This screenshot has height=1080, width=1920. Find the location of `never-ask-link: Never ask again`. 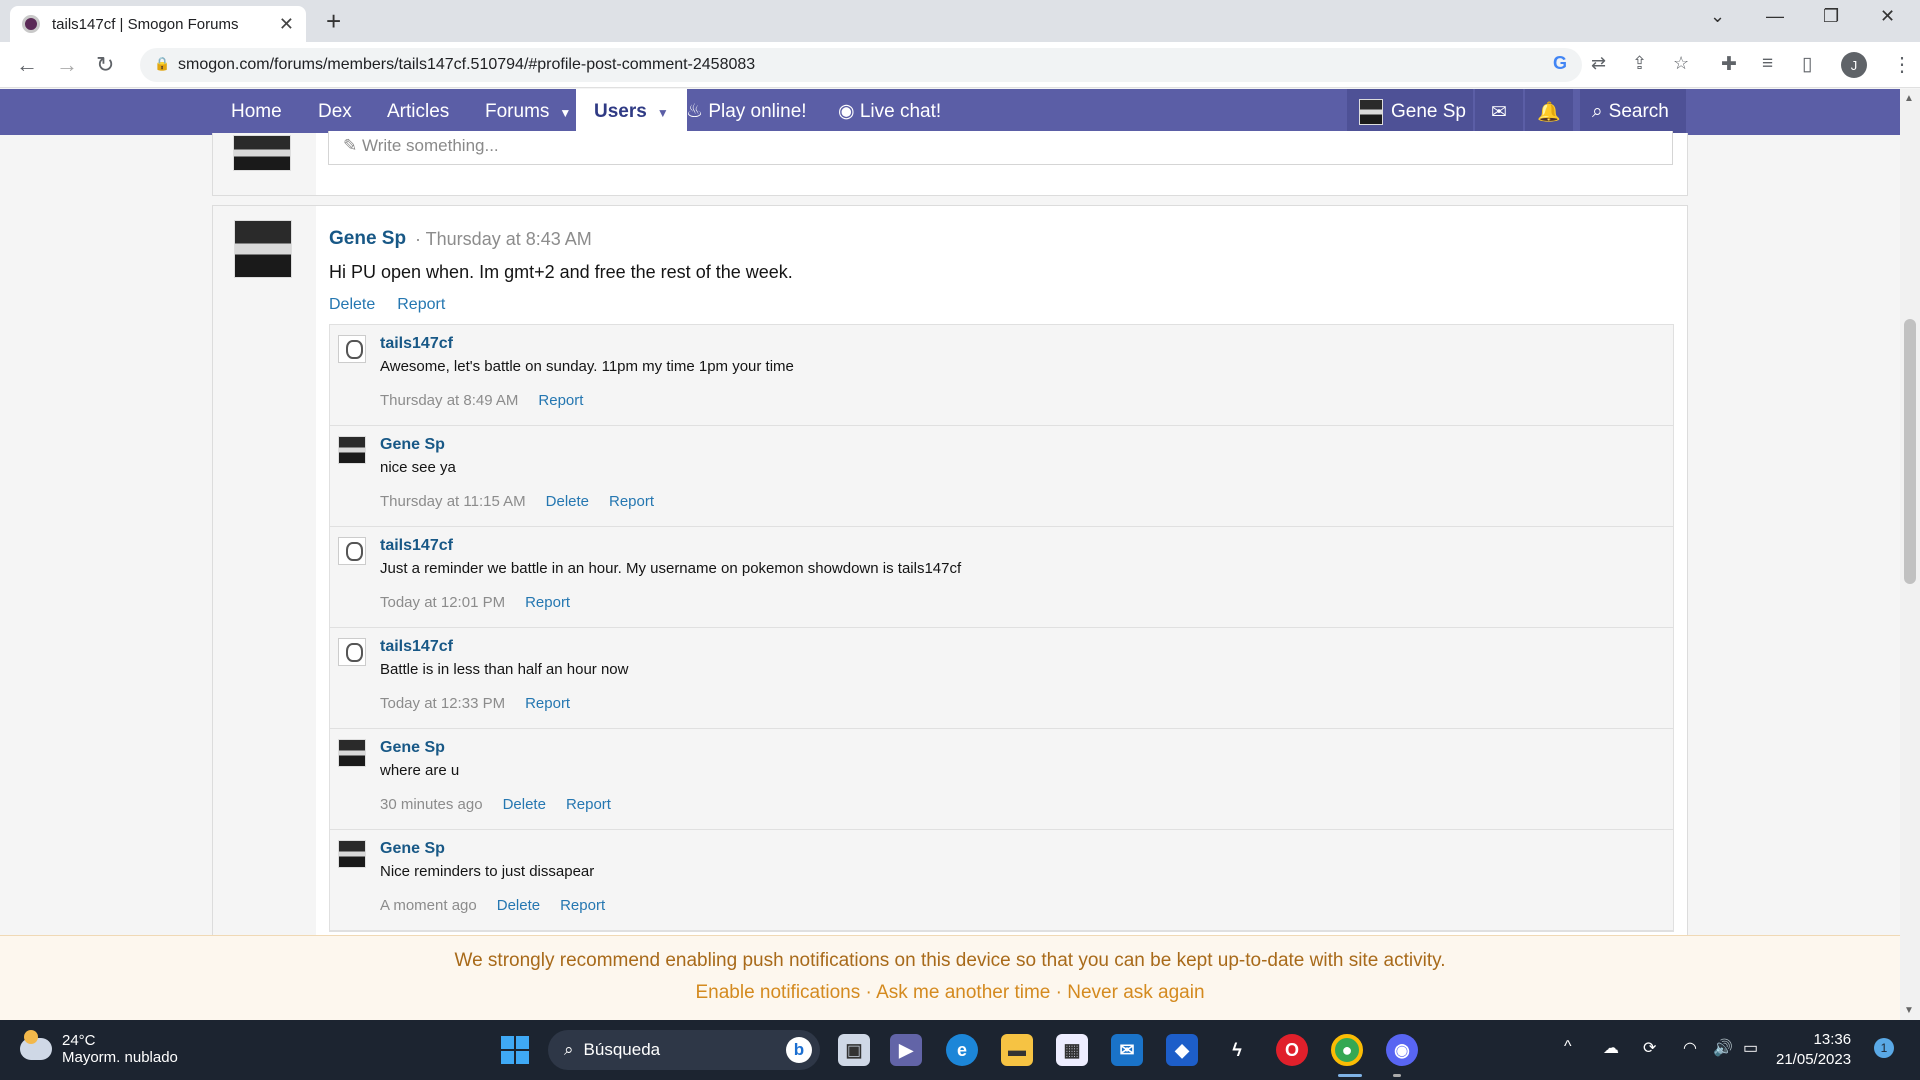

never-ask-link: Never ask again is located at coordinates (1135, 992).